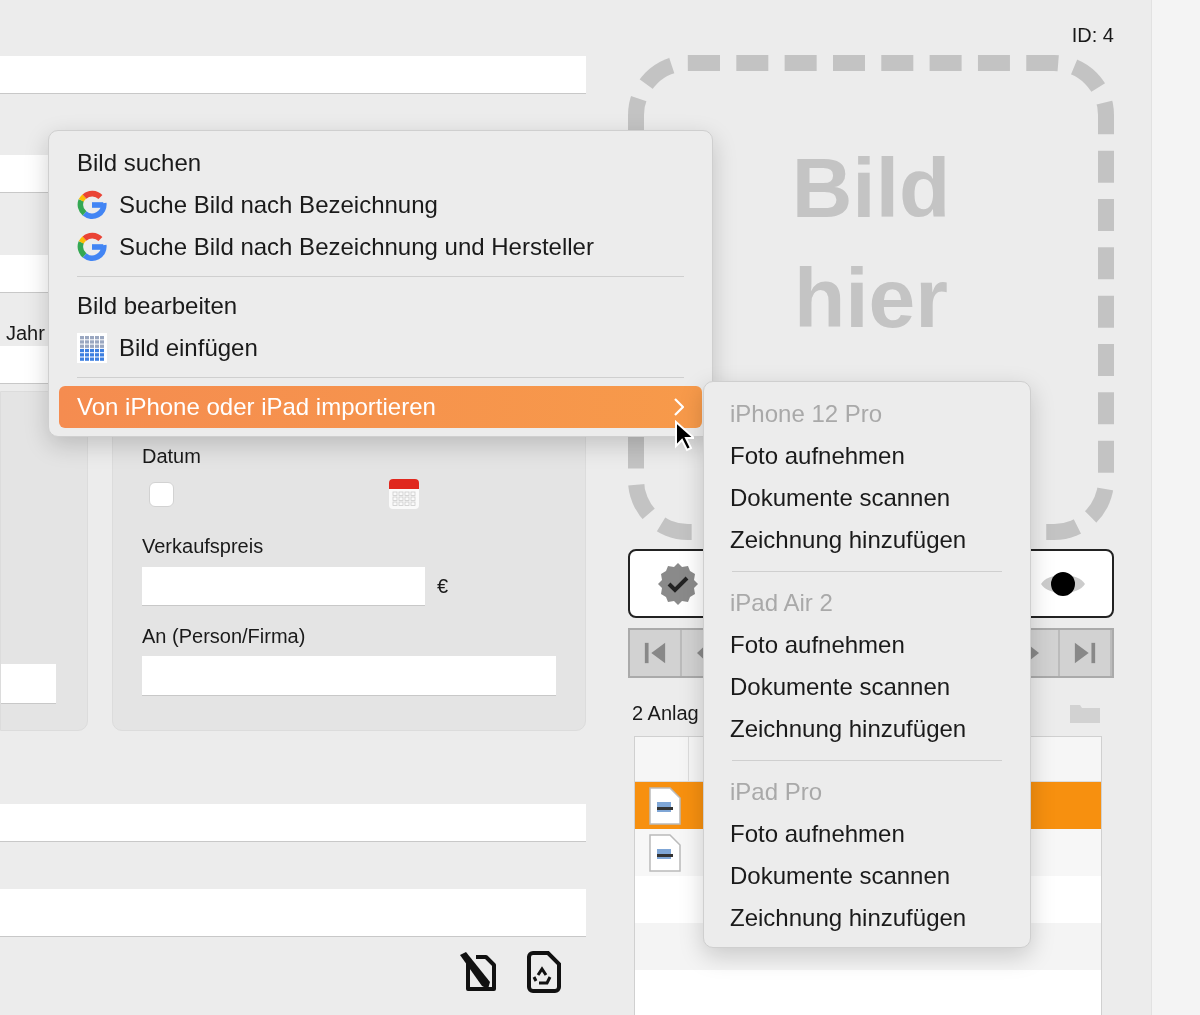  I want to click on attachment-count: 2 Anlag, so click(665, 713).